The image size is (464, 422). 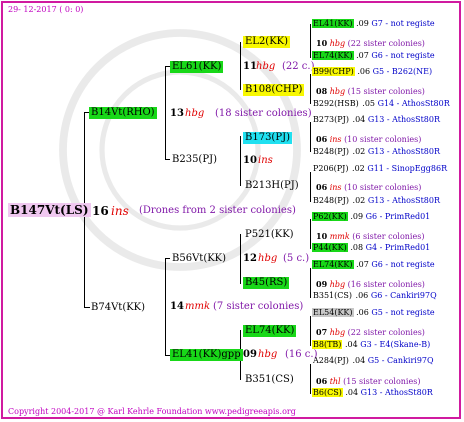 What do you see at coordinates (195, 113) in the screenshot?
I see `g1-mark-0: hbg` at bounding box center [195, 113].